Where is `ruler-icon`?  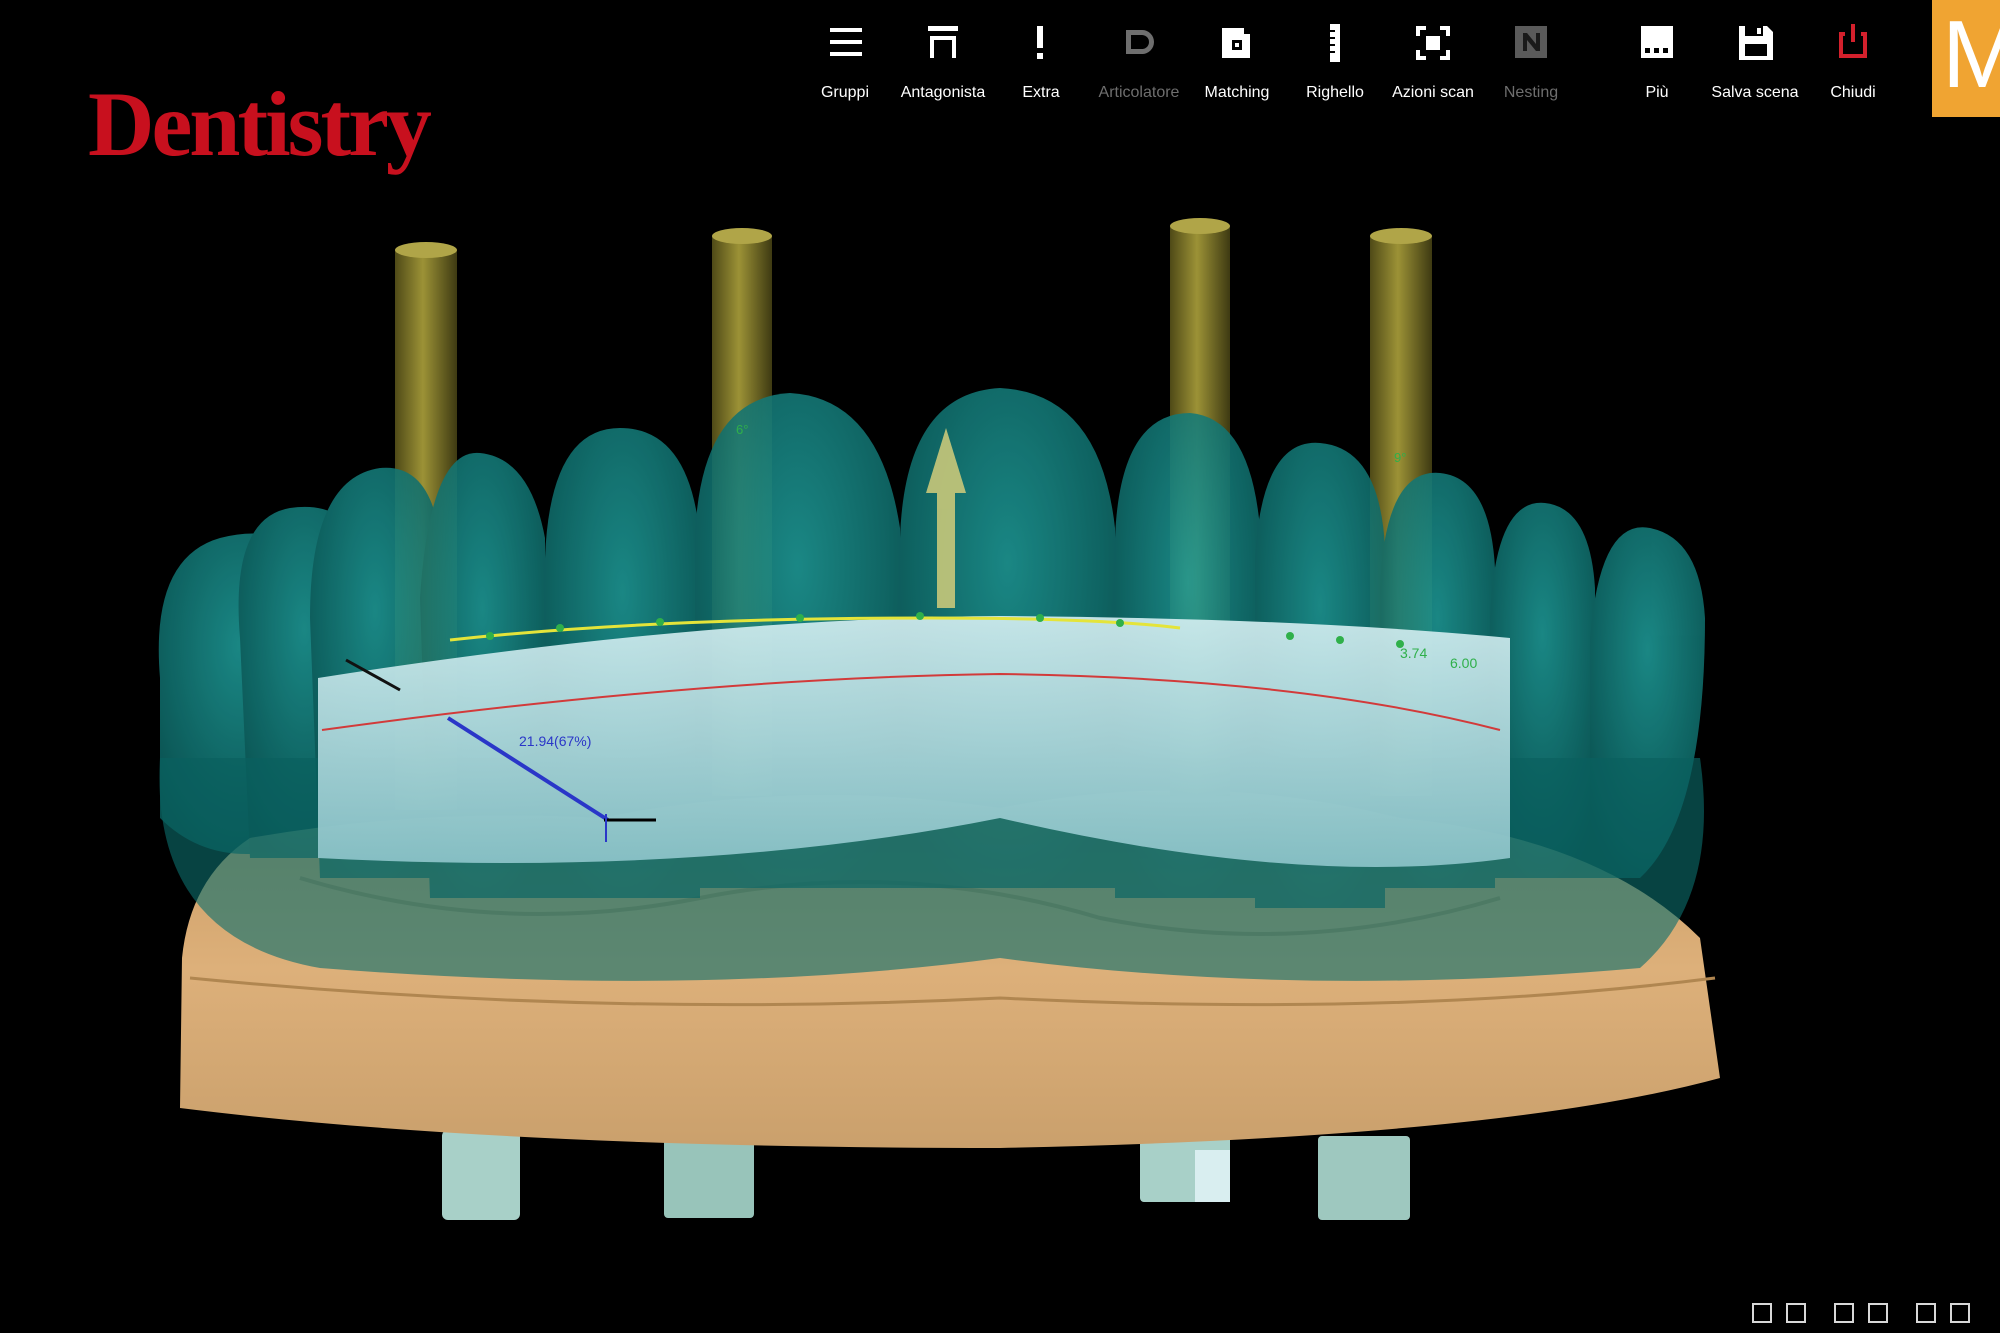 ruler-icon is located at coordinates (1335, 43).